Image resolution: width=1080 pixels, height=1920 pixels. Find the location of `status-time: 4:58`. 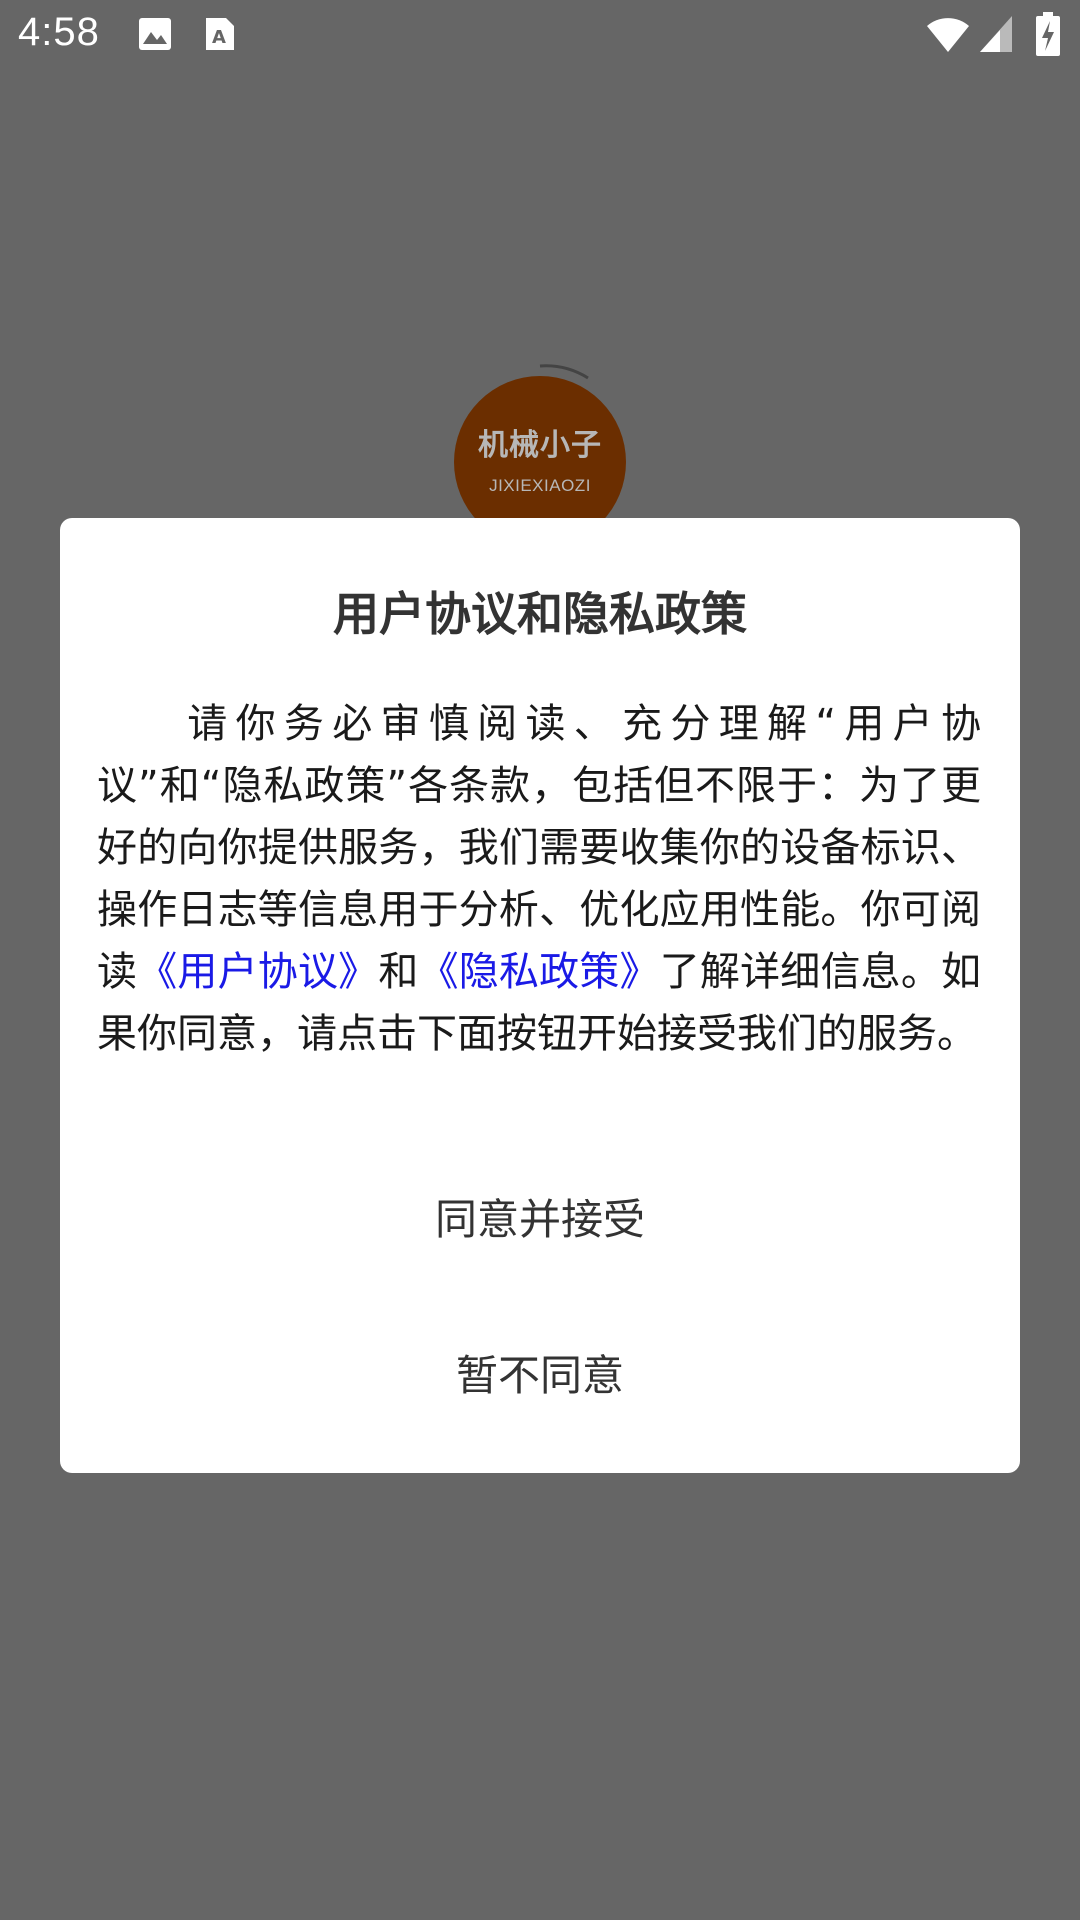

status-time: 4:58 is located at coordinates (59, 32).